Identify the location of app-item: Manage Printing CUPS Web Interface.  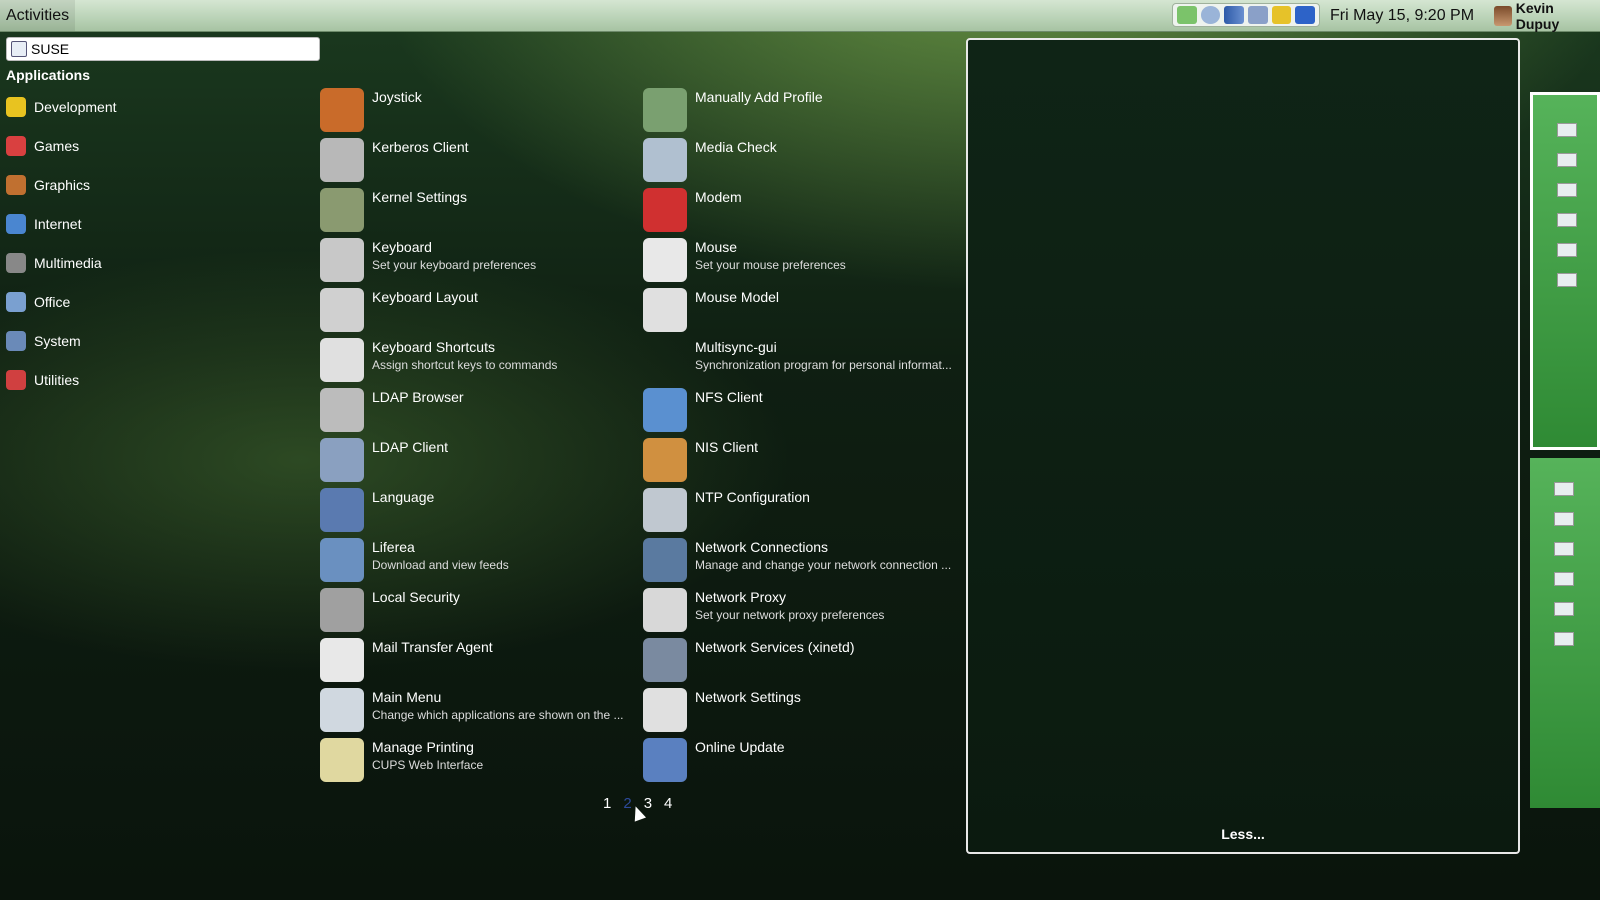
(475, 760).